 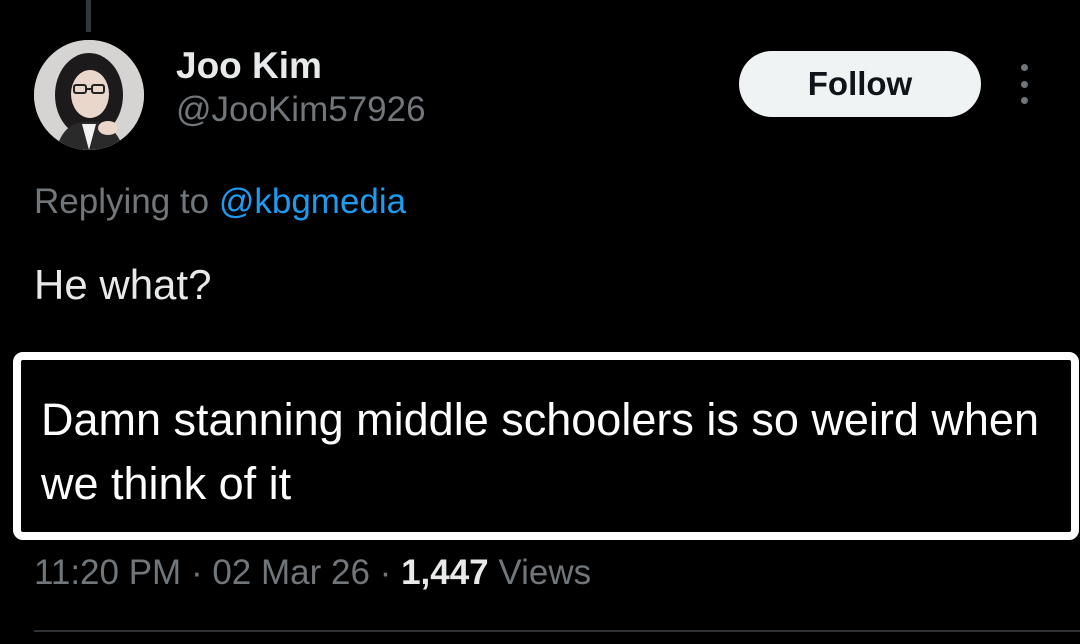 I want to click on profile-photo-icon, so click(x=89, y=95).